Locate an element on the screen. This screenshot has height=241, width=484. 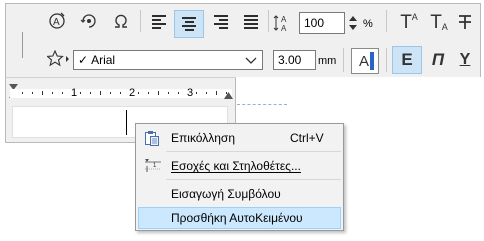
ruler-number: 2 is located at coordinates (132, 93).